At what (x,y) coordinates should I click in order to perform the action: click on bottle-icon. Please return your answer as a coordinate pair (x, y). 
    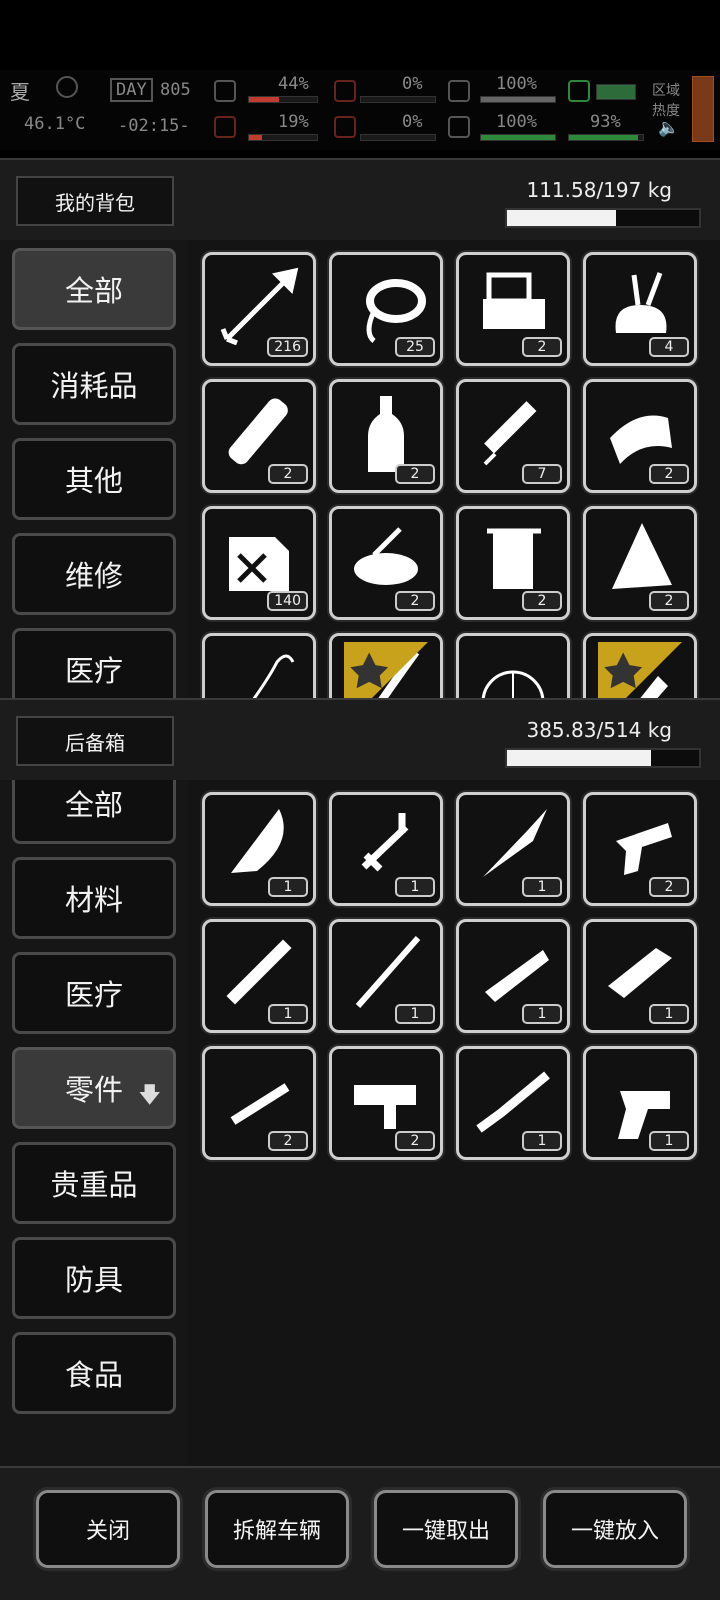
    Looking at the image, I should click on (386, 434).